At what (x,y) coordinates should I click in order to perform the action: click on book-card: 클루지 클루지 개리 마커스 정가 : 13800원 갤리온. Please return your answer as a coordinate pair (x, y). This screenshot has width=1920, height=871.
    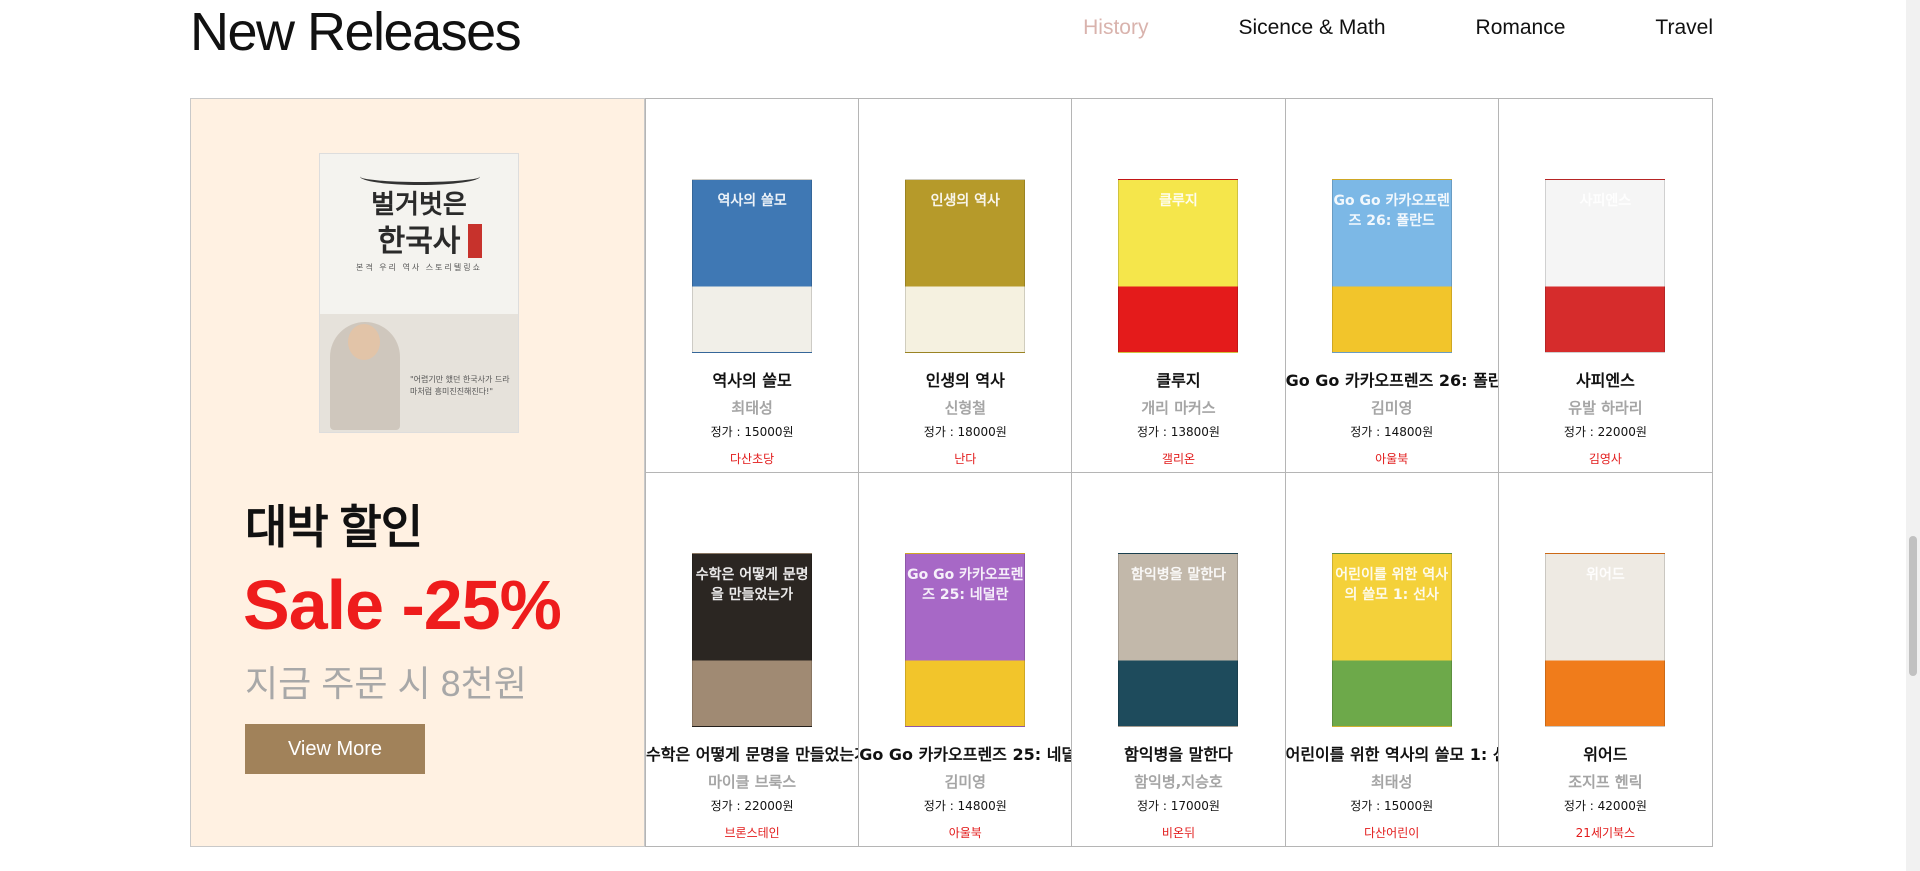
    Looking at the image, I should click on (1179, 286).